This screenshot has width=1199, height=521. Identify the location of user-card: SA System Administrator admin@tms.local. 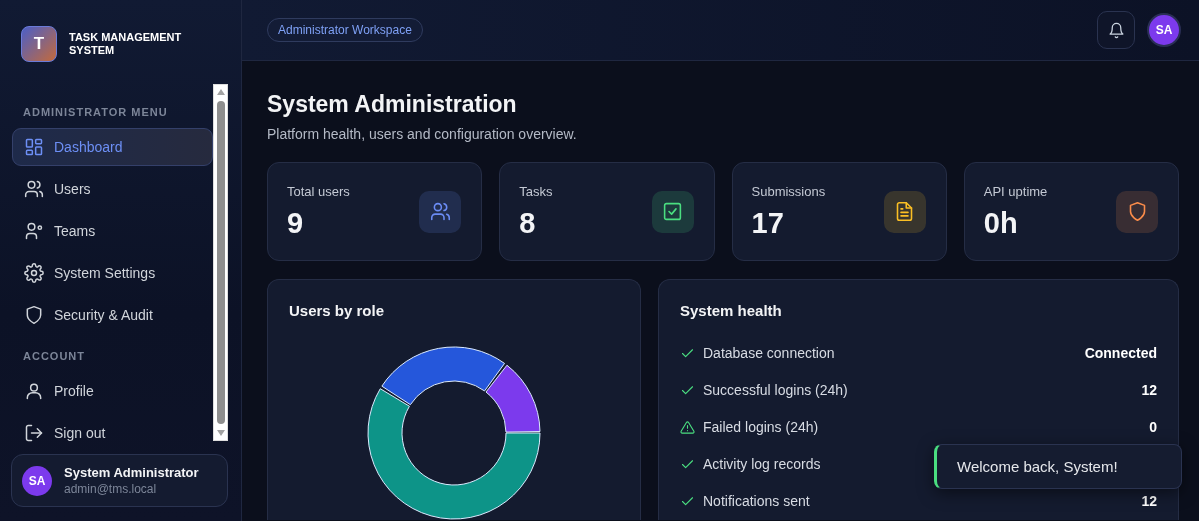
(119, 480).